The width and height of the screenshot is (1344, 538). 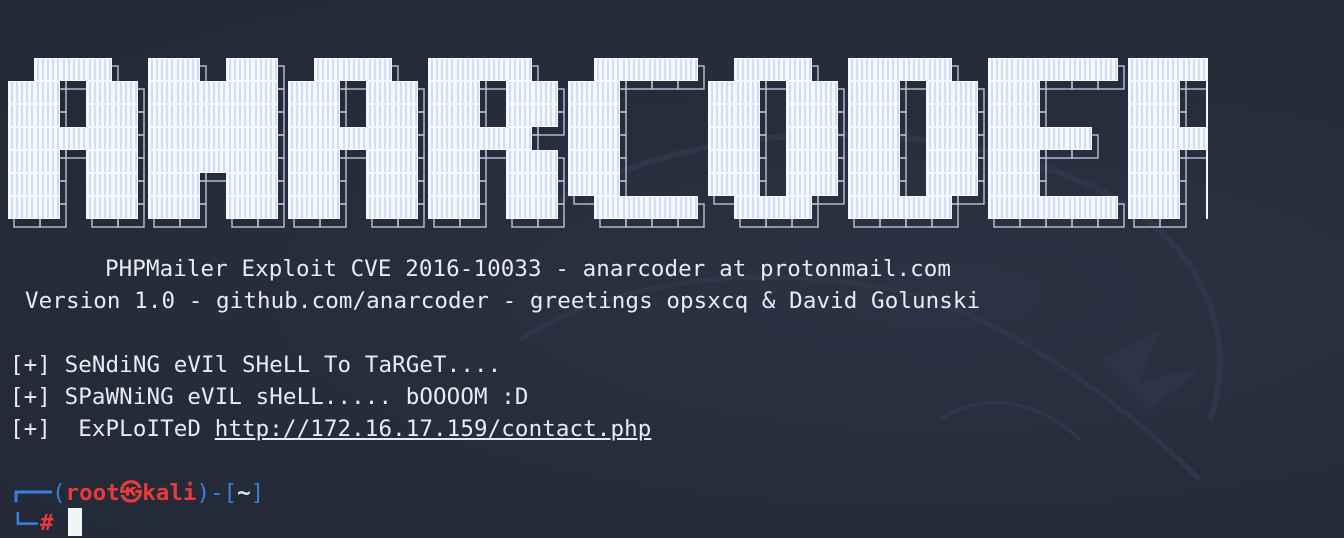 I want to click on prompt-line-1: (root㉿kali)-[~], so click(x=139, y=493).